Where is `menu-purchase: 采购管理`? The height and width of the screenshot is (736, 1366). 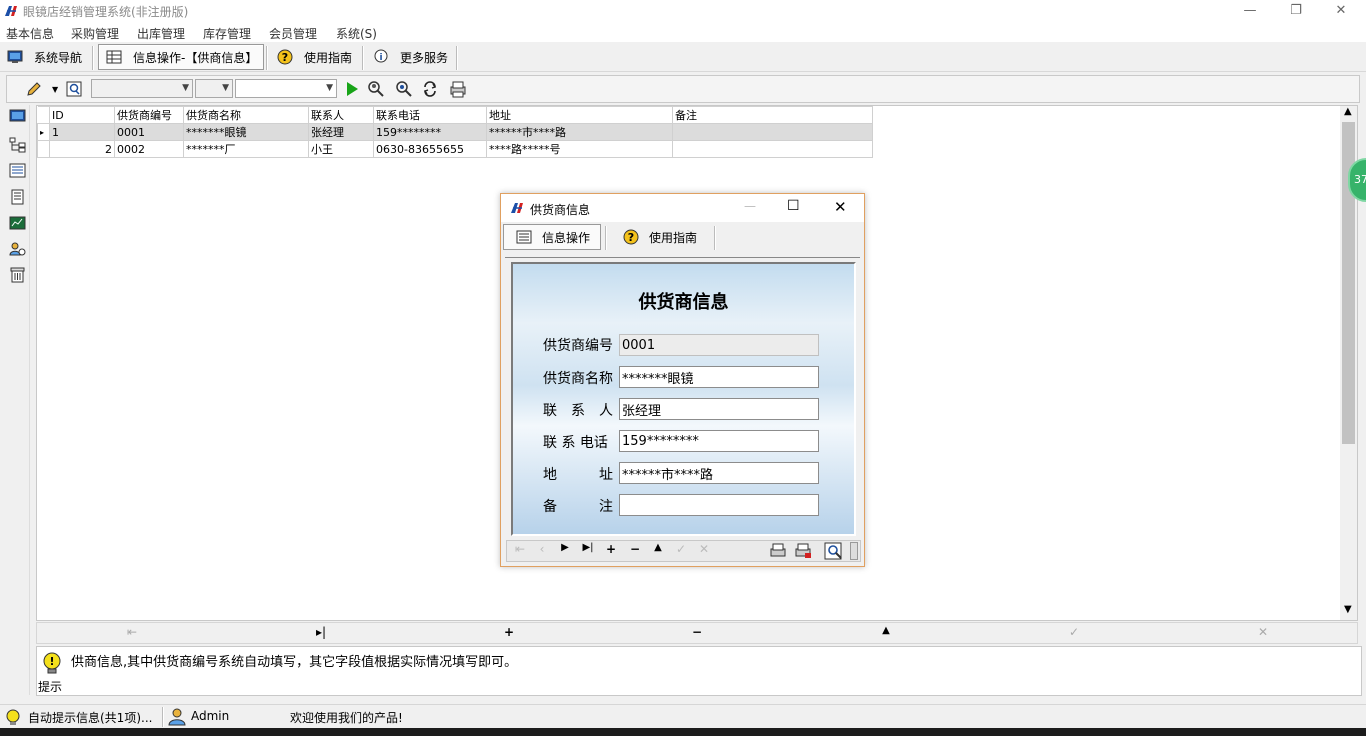 menu-purchase: 采购管理 is located at coordinates (95, 33).